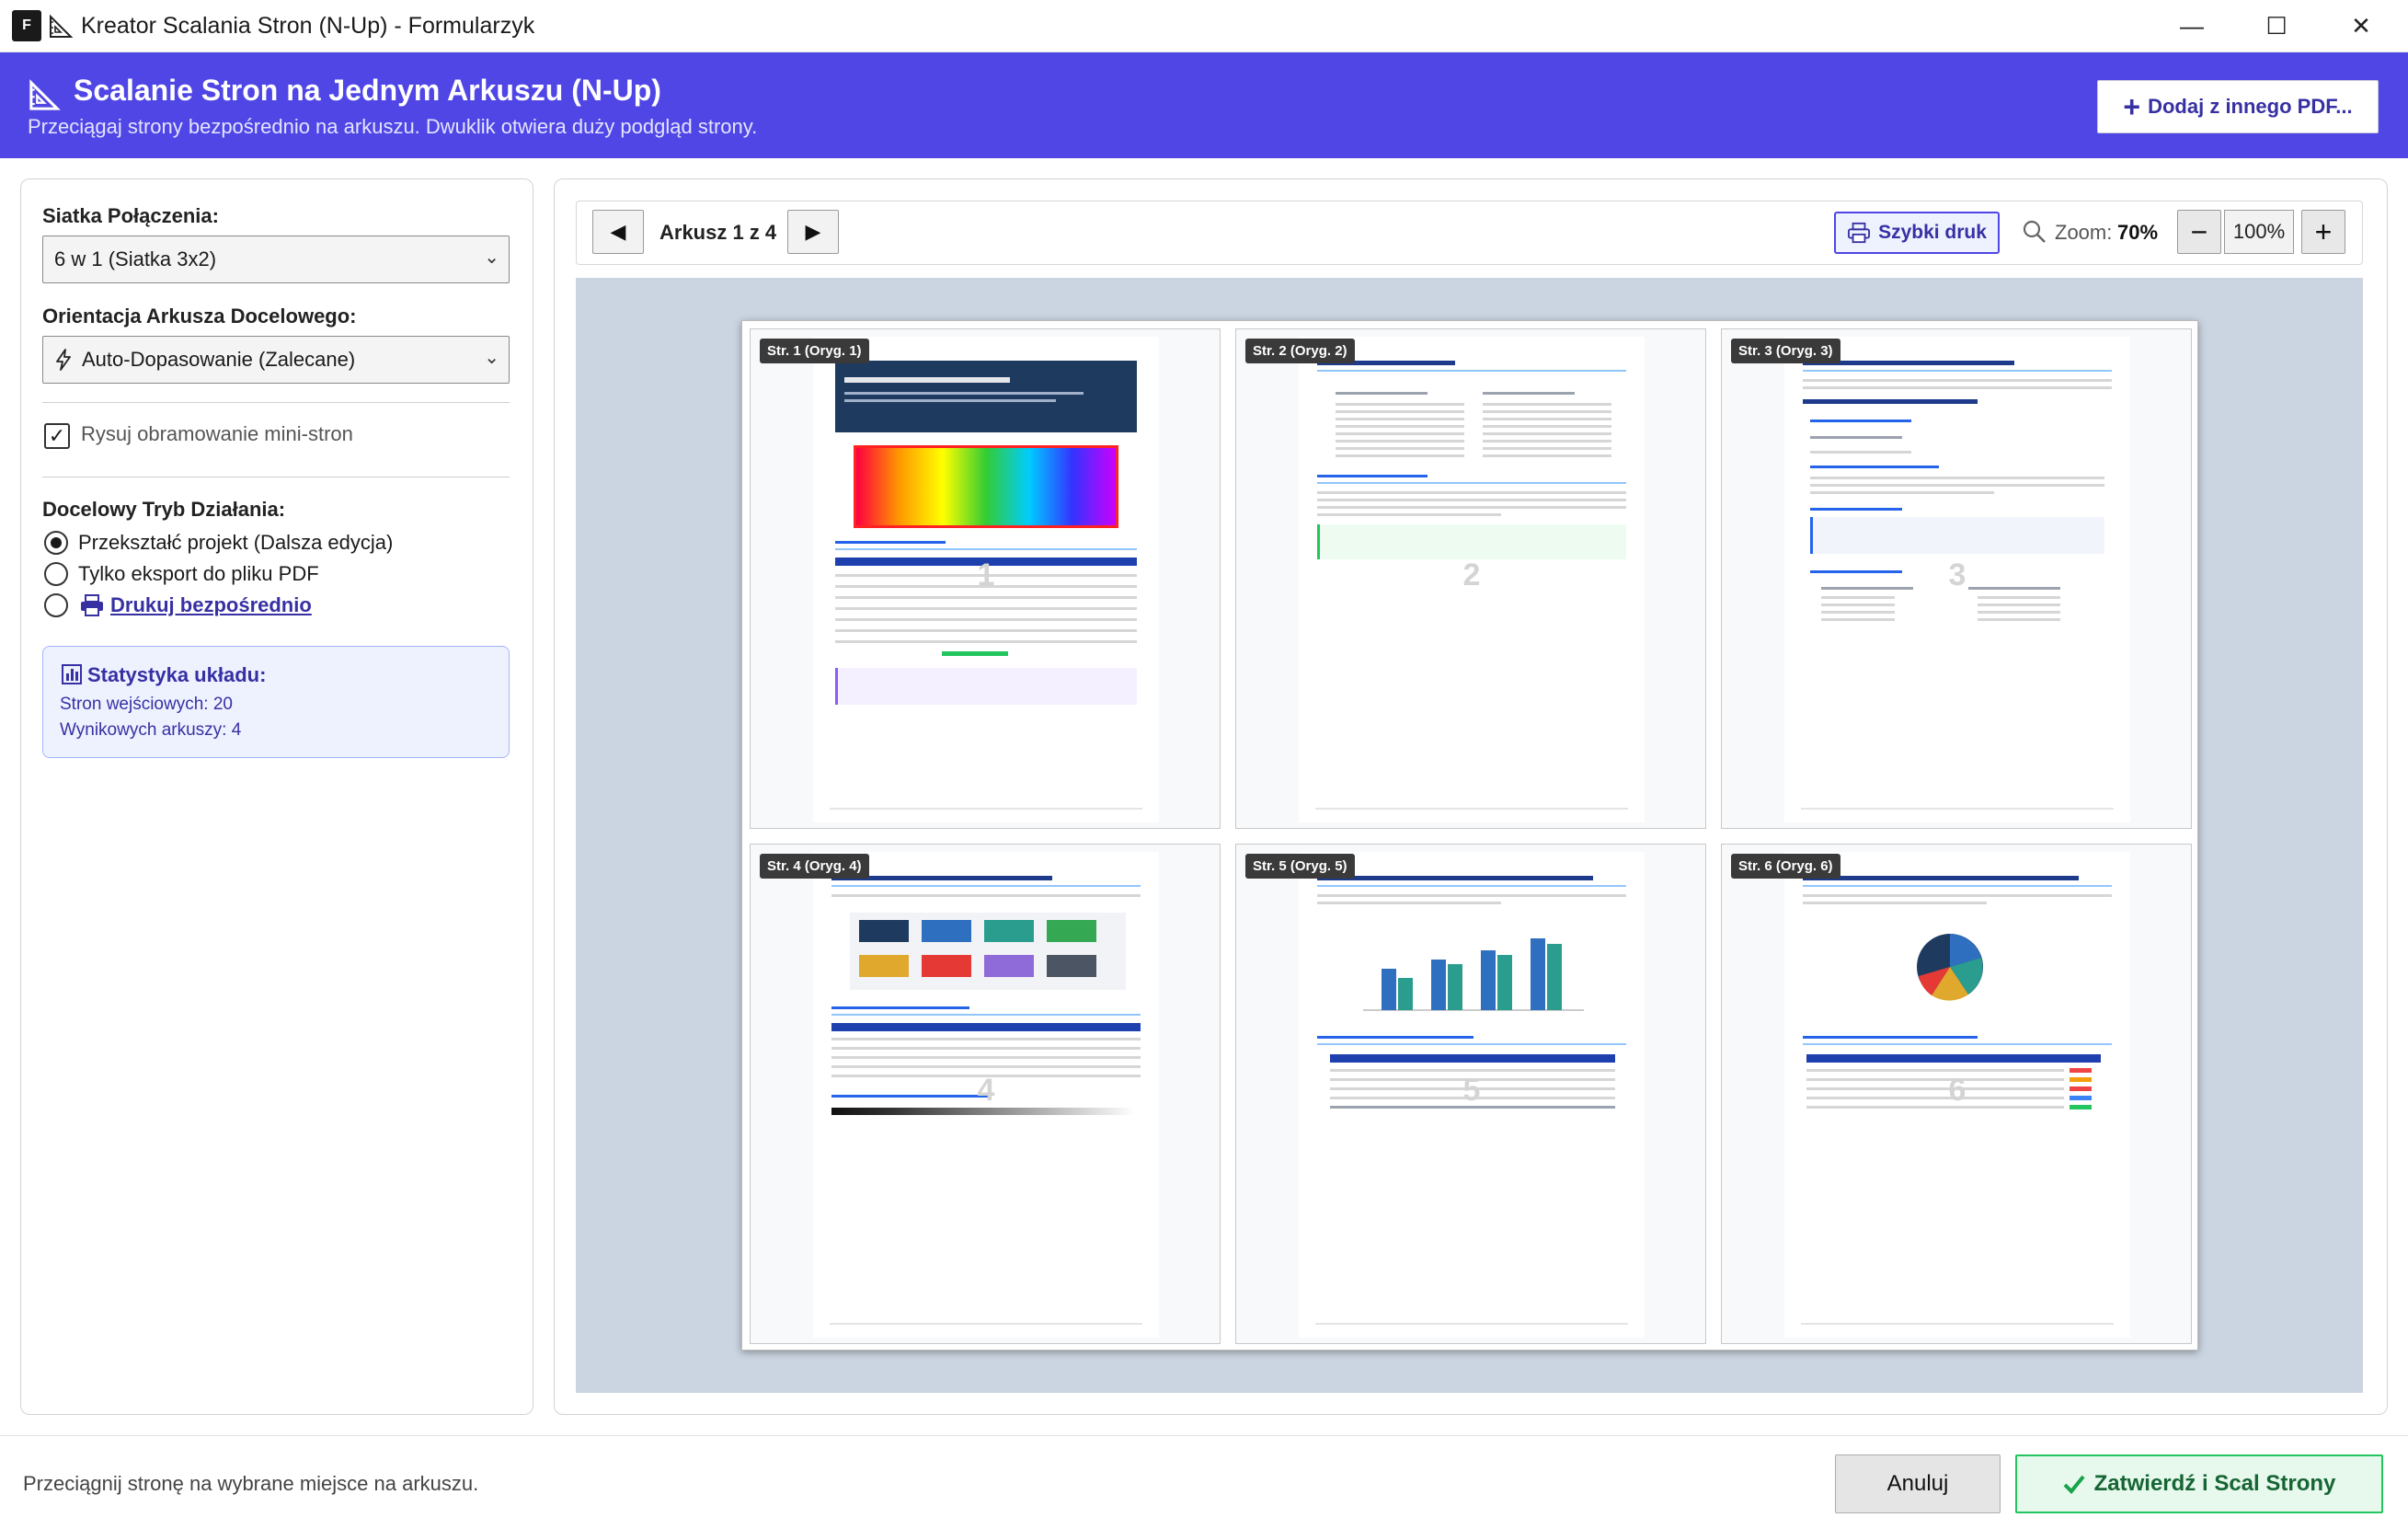 This screenshot has height=1529, width=2408. Describe the element at coordinates (2323, 232) in the screenshot. I see `zoom-in-button: +` at that location.